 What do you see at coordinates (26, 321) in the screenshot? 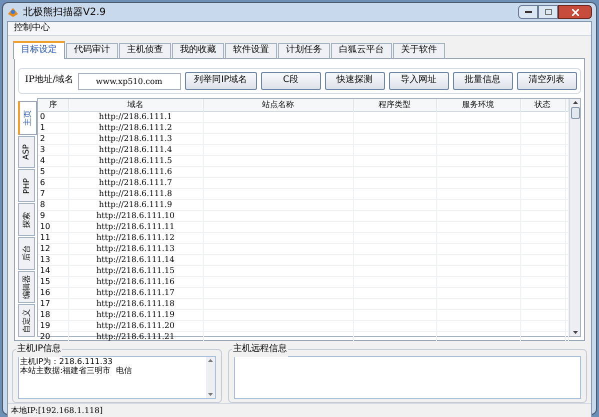
I see `side-tab: 自定义` at bounding box center [26, 321].